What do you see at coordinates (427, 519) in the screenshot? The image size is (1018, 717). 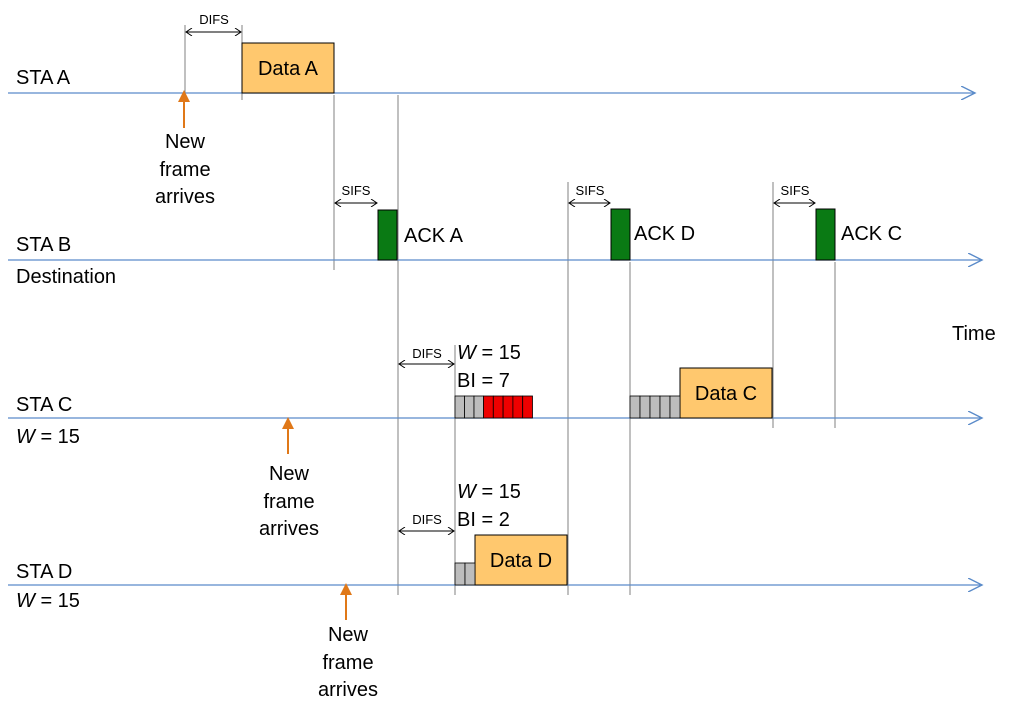 I see `difs-d-label: DIFS` at bounding box center [427, 519].